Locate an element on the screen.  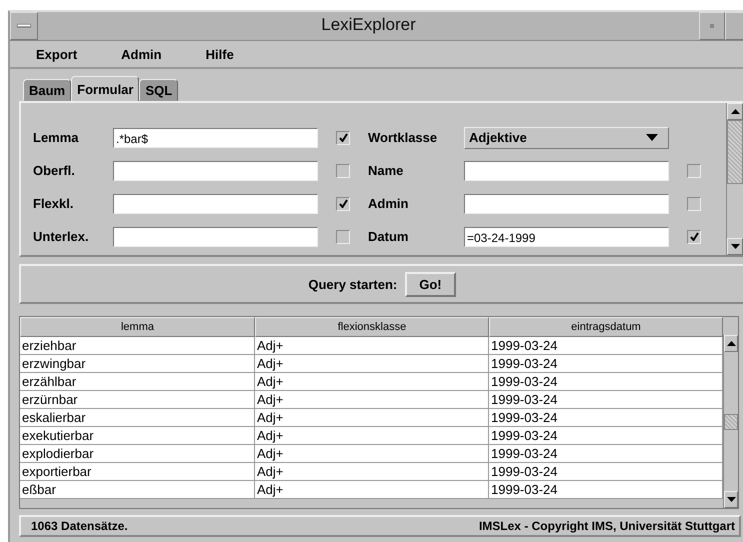
query-label: Query starten: is located at coordinates (353, 284).